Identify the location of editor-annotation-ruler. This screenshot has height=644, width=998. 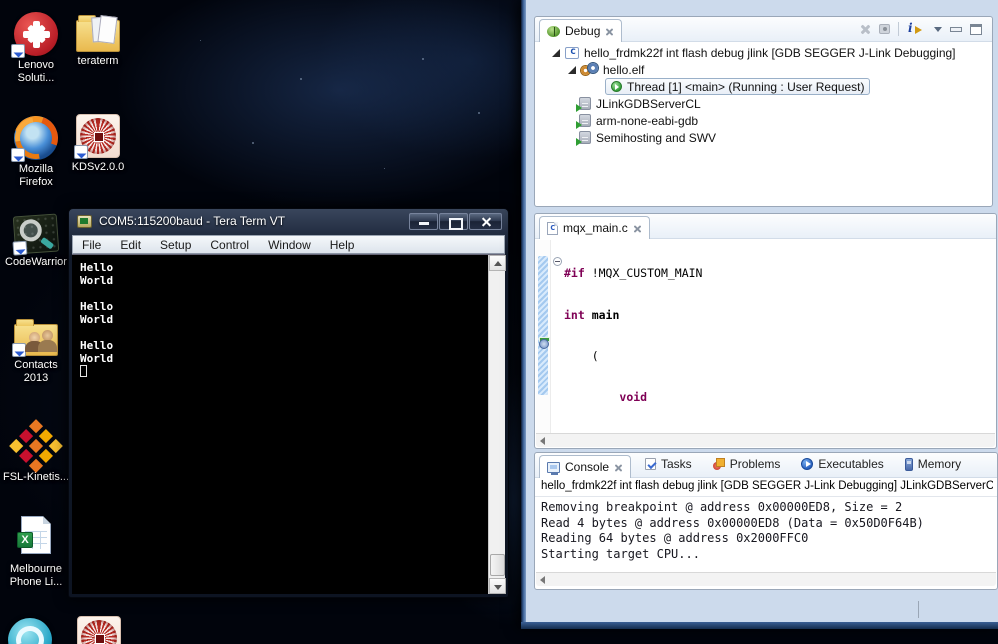
(543, 336).